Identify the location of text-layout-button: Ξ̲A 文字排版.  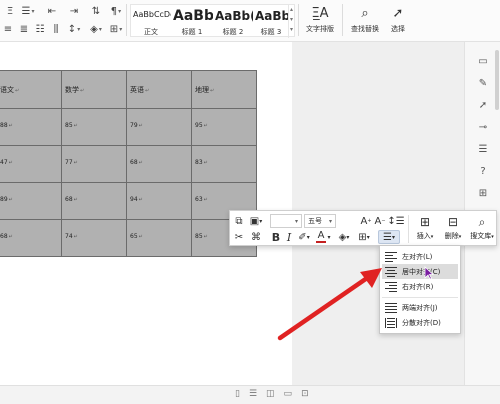
(320, 20).